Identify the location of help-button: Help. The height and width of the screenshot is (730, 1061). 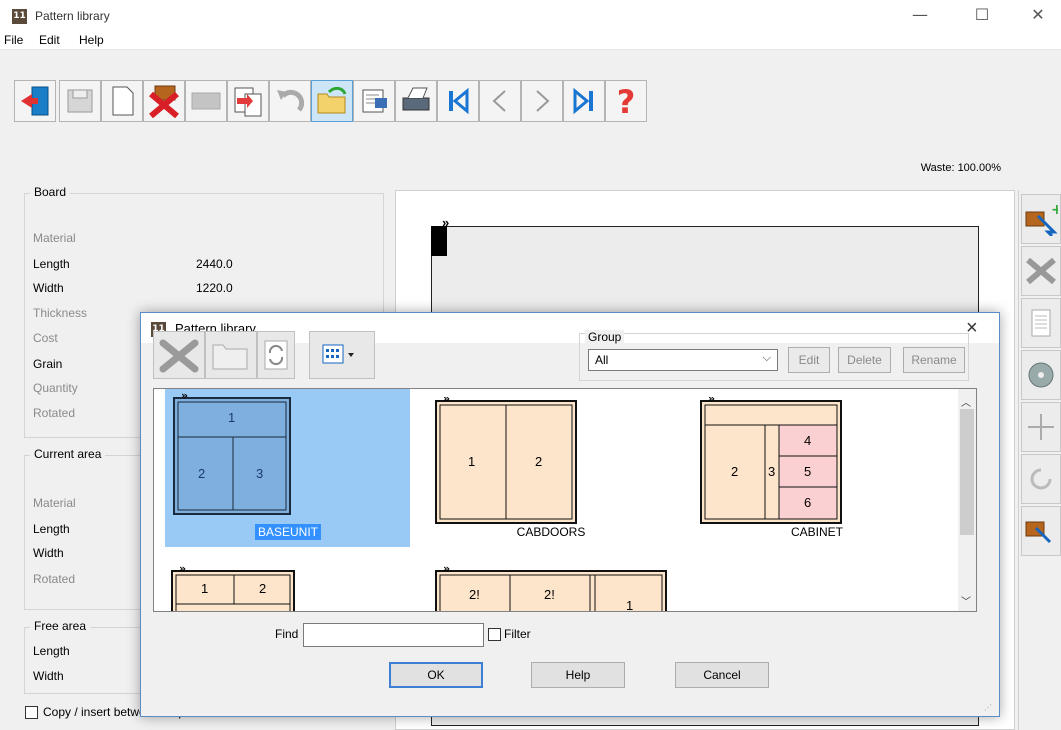
(578, 675).